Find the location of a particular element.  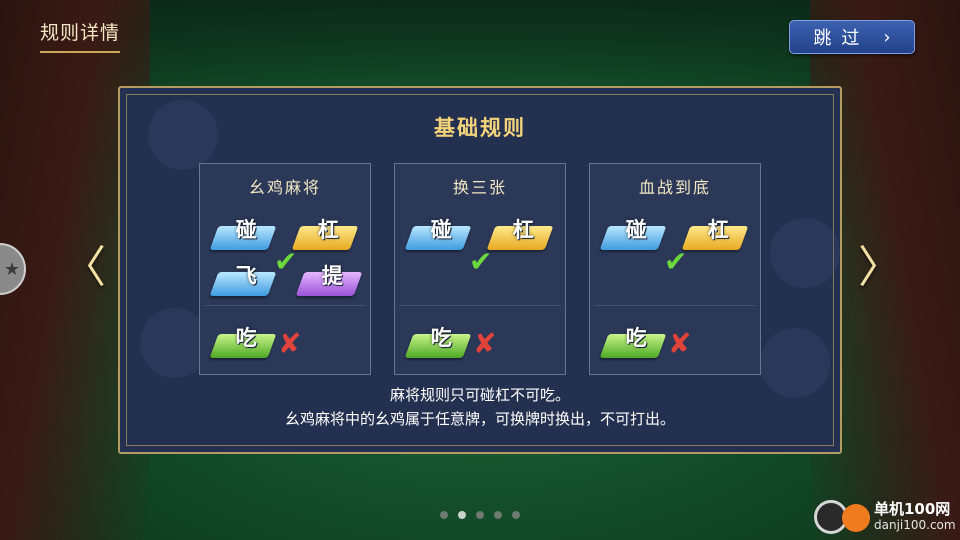

rule-description-line2: 幺鸡麻将中的幺鸡属于任意牌，可换牌时换出，不可打出。 is located at coordinates (479, 419).